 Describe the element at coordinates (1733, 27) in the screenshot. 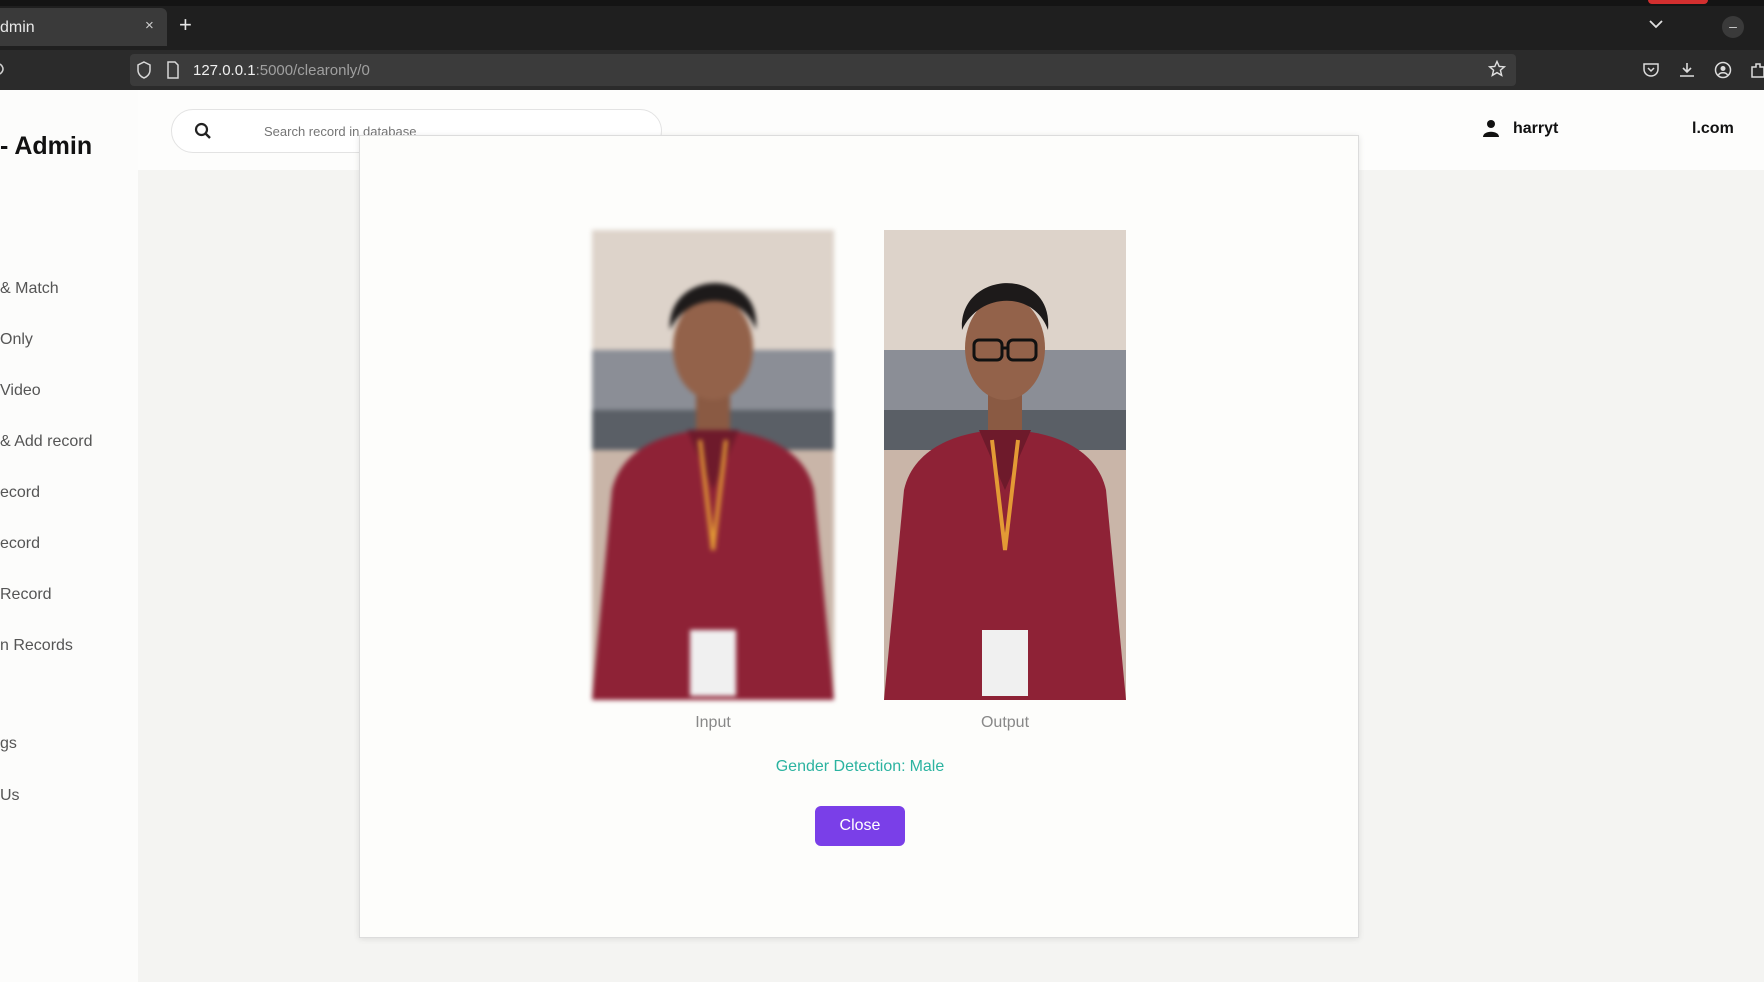

I see `minimize-icon: –` at that location.